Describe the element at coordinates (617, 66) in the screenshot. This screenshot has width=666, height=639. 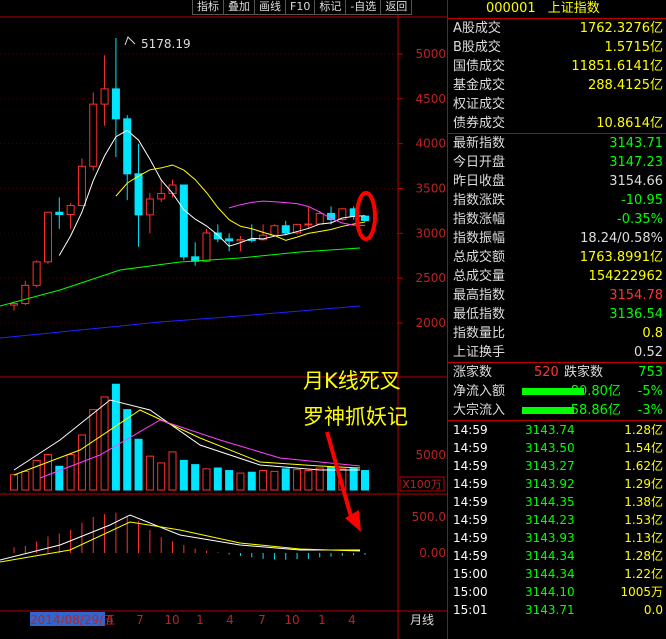
I see `turnover-value: 11851.6141亿` at that location.